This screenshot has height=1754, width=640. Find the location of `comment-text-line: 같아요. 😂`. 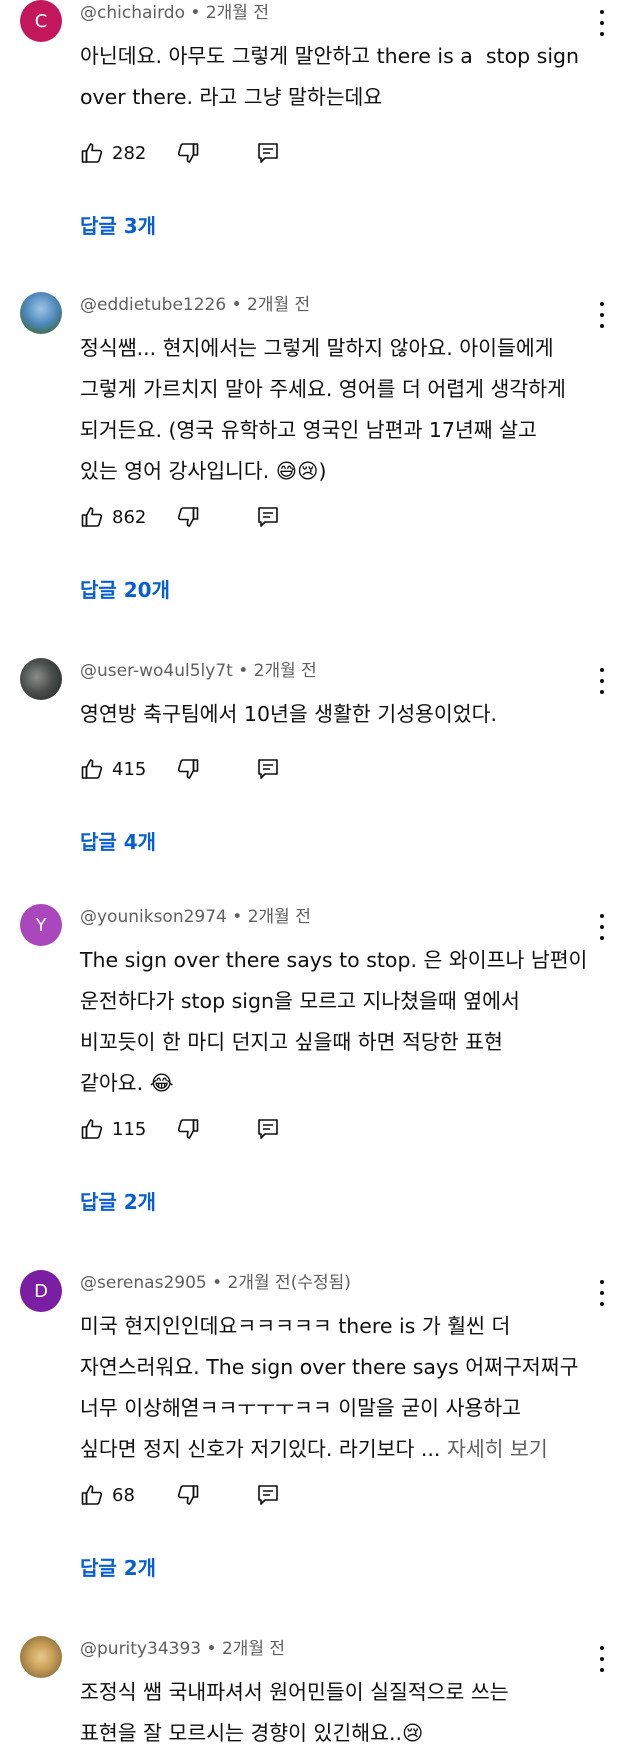

comment-text-line: 같아요. 😂 is located at coordinates (127, 1083).